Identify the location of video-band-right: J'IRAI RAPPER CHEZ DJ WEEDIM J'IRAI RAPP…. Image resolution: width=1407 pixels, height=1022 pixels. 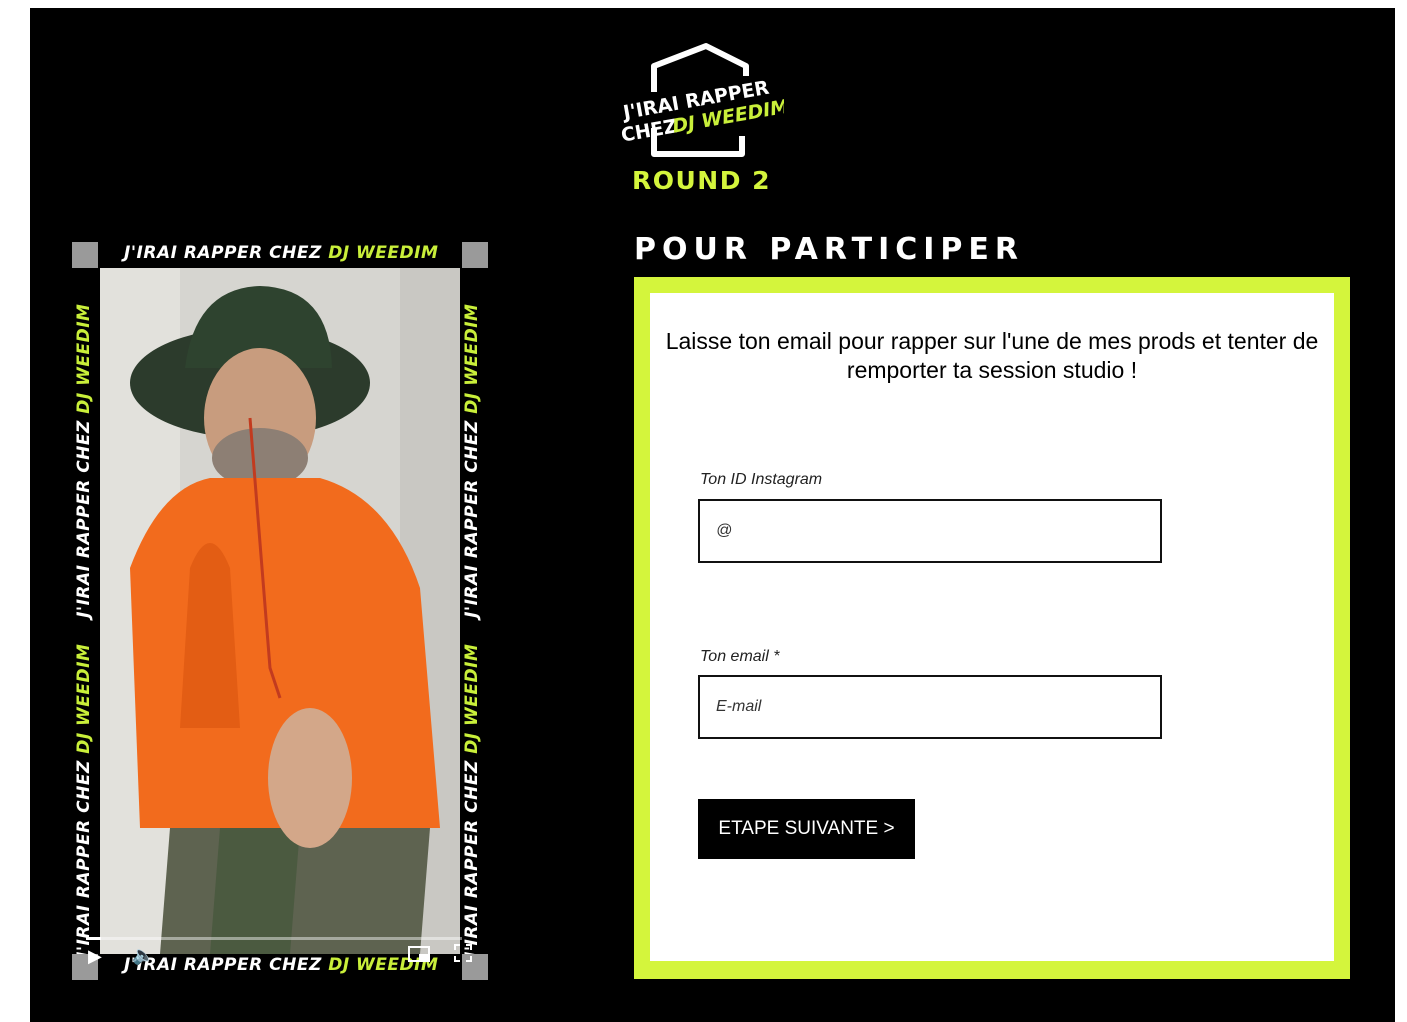
(474, 613).